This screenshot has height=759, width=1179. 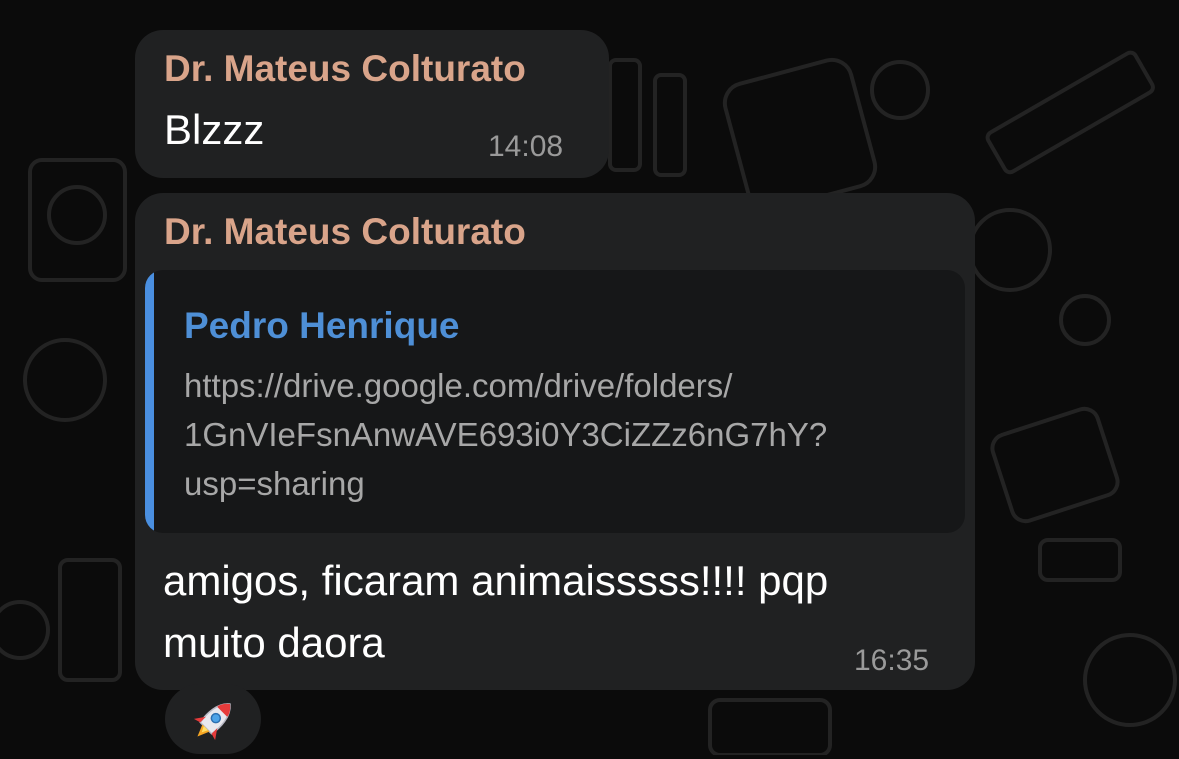 I want to click on message-timestamp: 14:08, so click(x=526, y=146).